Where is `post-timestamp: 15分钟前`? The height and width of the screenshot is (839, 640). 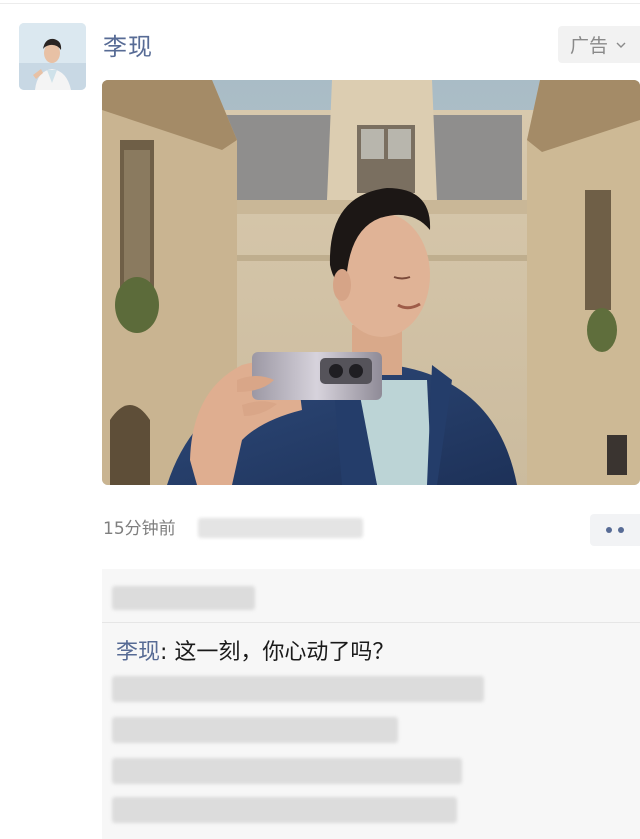
post-timestamp: 15分钟前 is located at coordinates (139, 529).